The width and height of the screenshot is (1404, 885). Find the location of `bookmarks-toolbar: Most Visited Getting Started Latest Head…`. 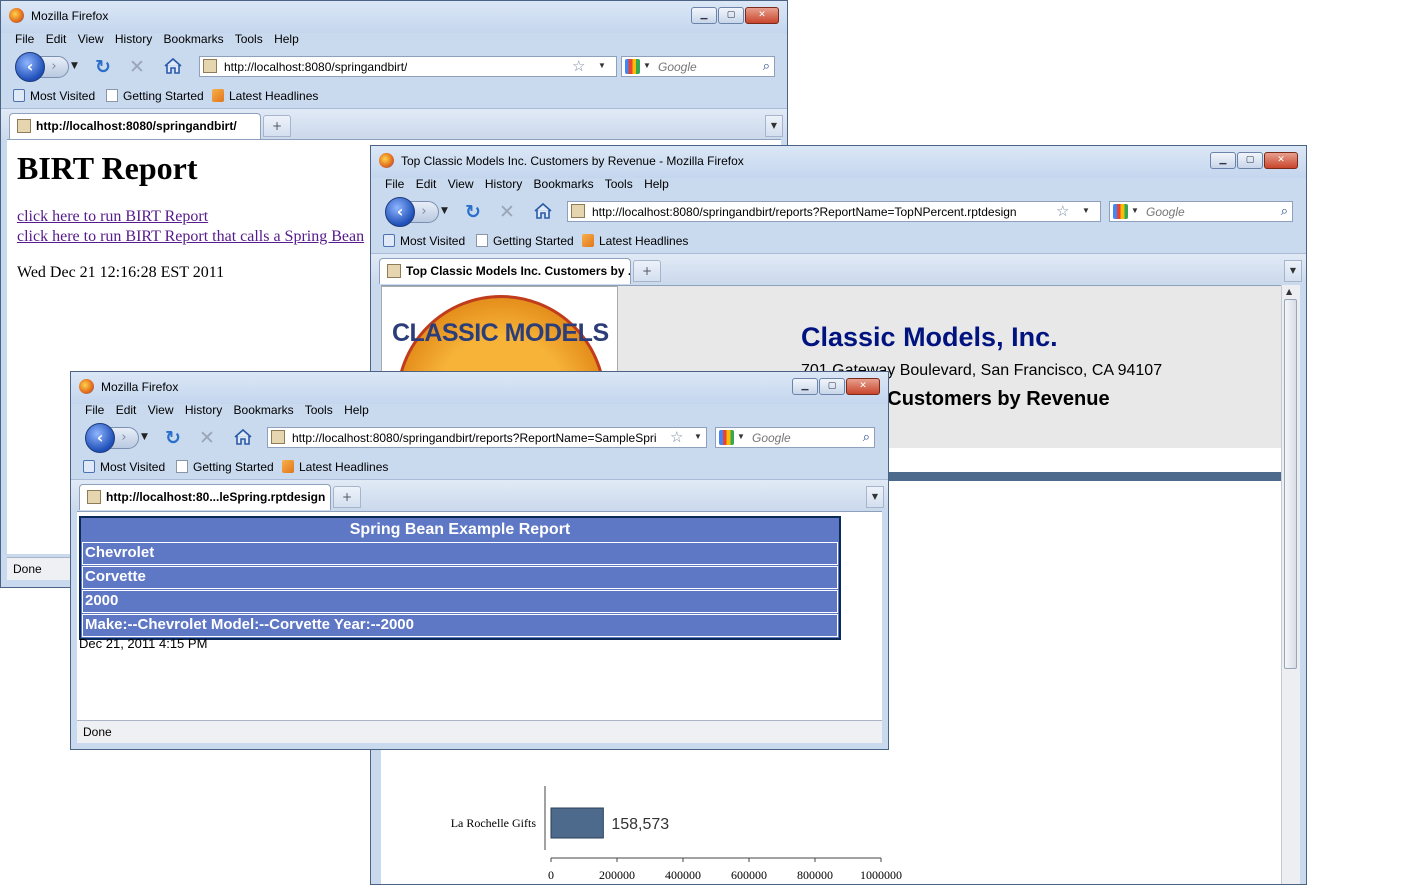

bookmarks-toolbar: Most Visited Getting Started Latest Head… is located at coordinates (394, 96).